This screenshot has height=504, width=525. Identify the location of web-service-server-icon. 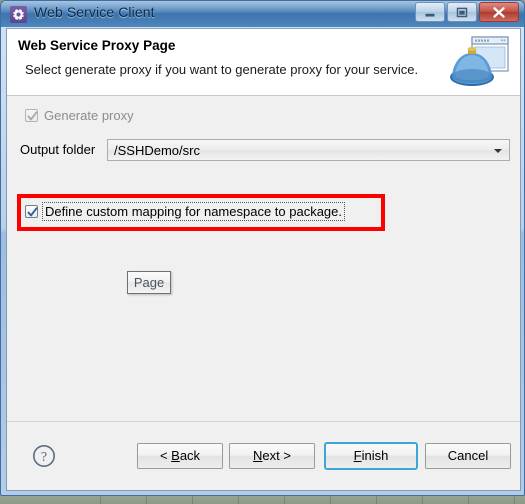
(479, 61).